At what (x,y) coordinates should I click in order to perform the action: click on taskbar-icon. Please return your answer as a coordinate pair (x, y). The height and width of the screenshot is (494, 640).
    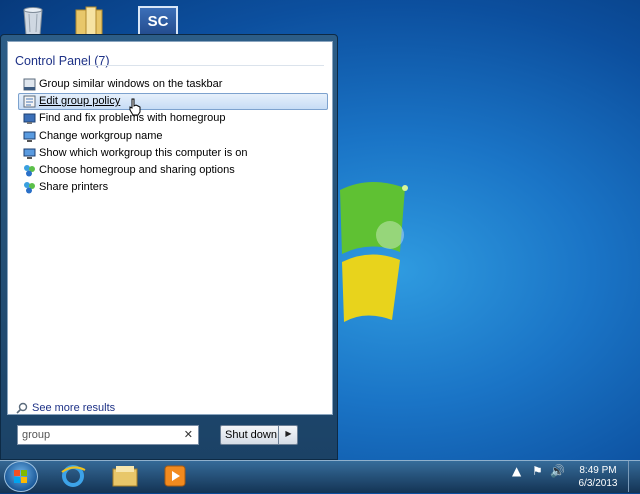
    Looking at the image, I should click on (29, 84).